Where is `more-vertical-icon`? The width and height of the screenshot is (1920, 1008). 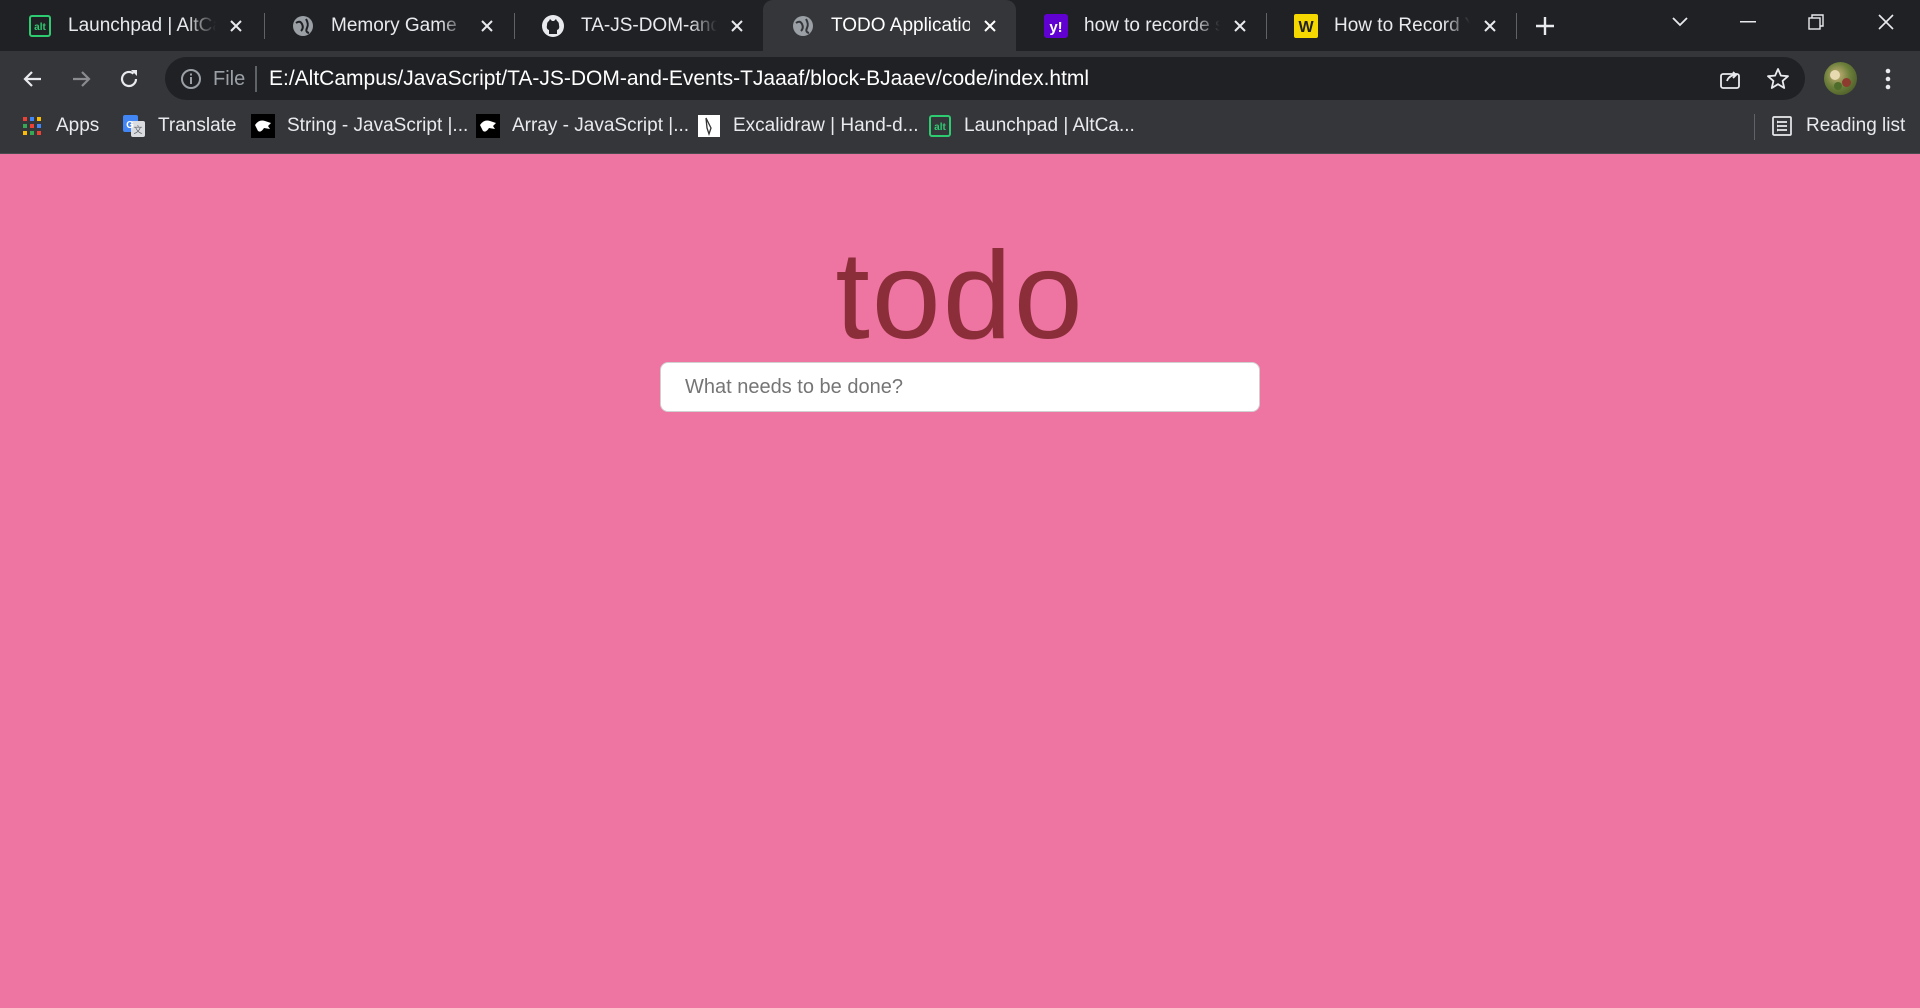 more-vertical-icon is located at coordinates (1888, 78).